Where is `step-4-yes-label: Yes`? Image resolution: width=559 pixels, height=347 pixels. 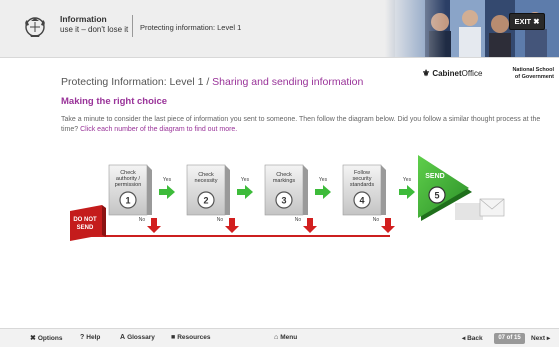 step-4-yes-label: Yes is located at coordinates (407, 180).